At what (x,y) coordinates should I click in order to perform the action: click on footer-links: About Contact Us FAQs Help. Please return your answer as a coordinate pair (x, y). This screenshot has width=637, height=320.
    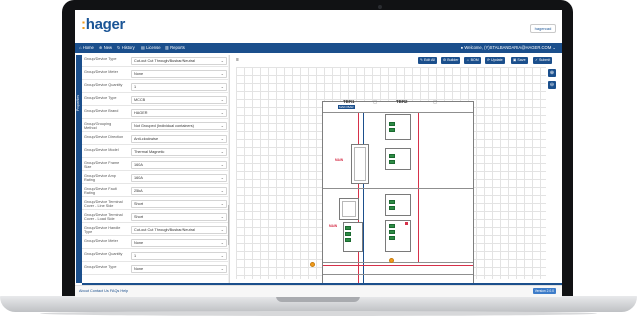
    Looking at the image, I should click on (103, 291).